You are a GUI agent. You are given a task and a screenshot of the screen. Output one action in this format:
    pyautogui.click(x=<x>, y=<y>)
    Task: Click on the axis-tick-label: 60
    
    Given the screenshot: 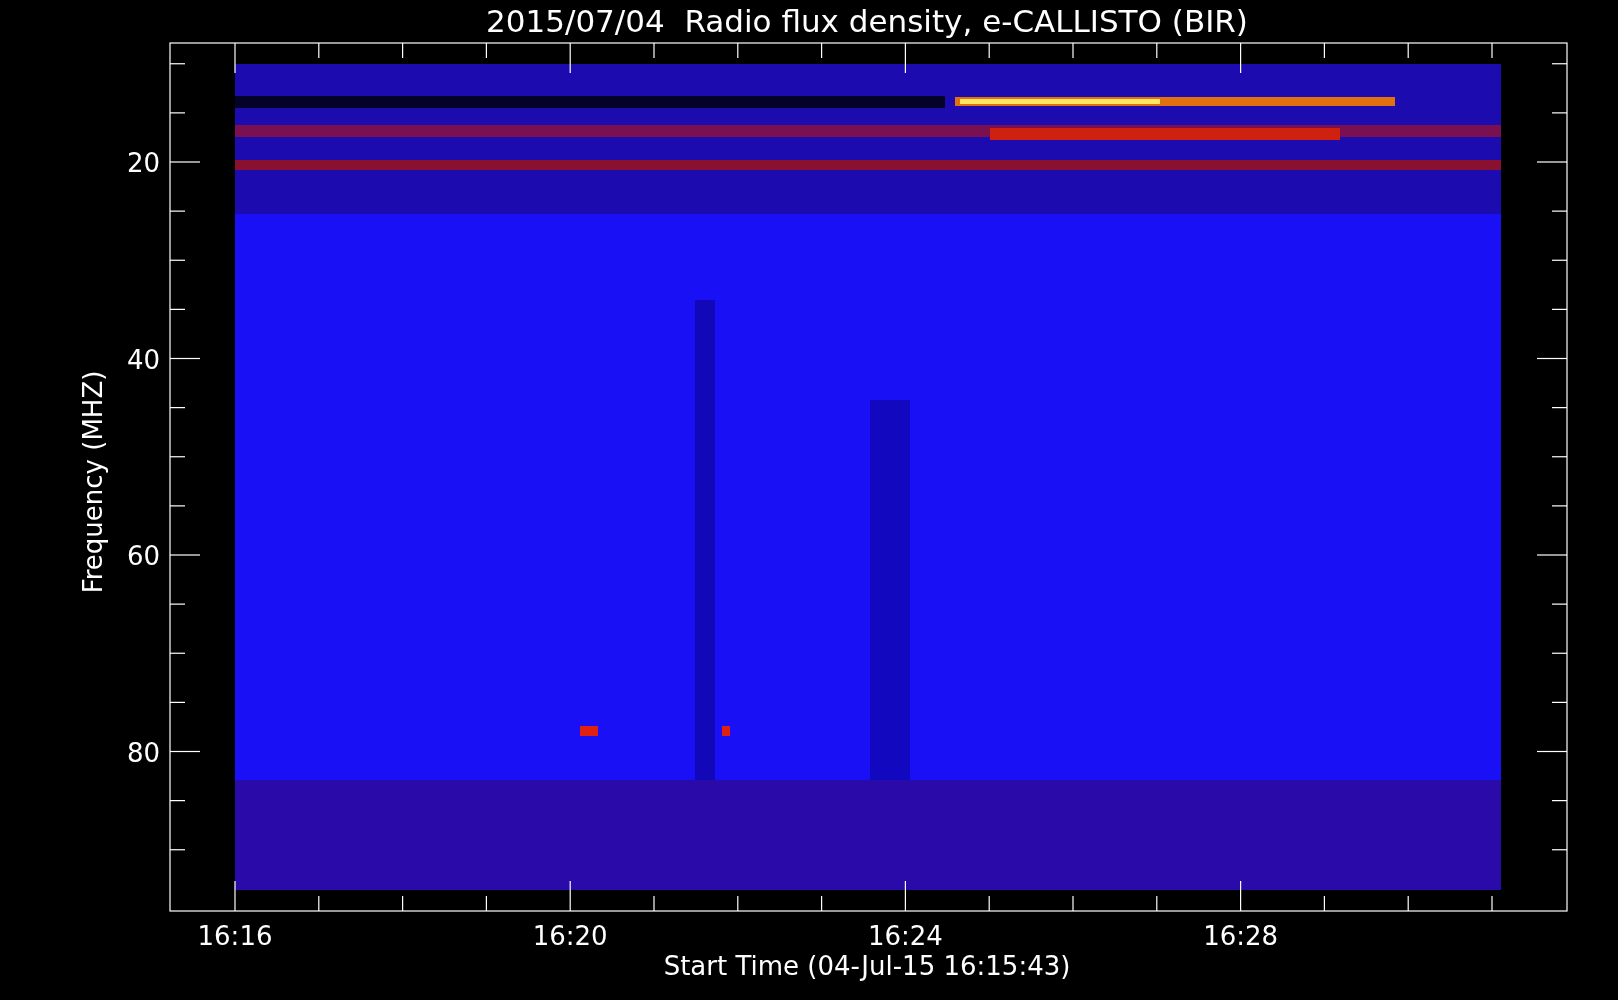 What is the action you would take?
    pyautogui.click(x=143, y=556)
    